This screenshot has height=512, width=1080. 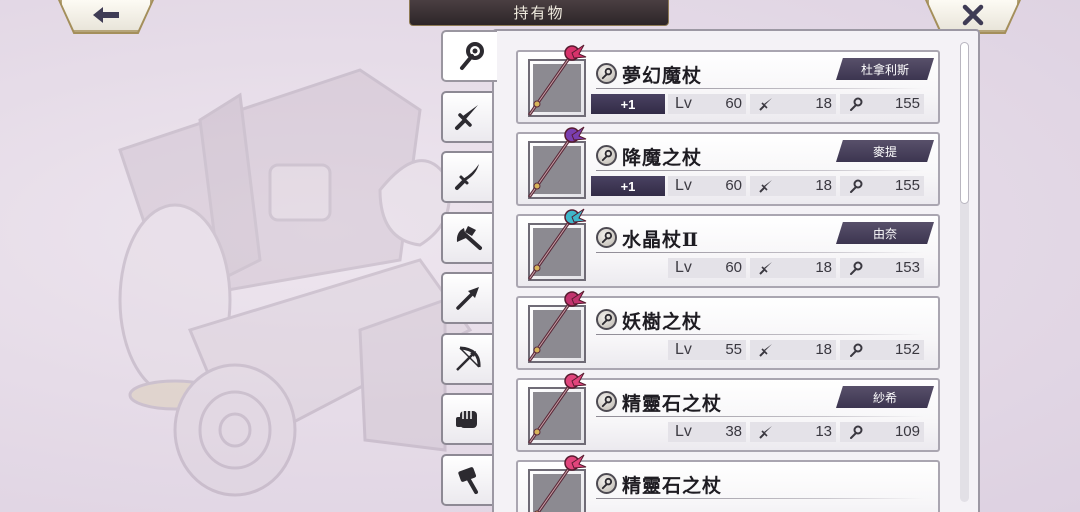 What do you see at coordinates (885, 397) in the screenshot?
I see `owner-badge: 紗希` at bounding box center [885, 397].